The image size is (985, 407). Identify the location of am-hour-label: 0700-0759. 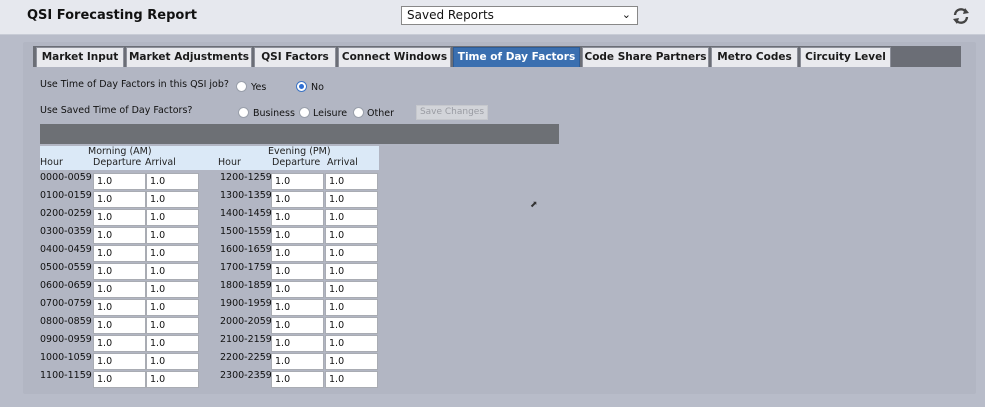
(66, 303).